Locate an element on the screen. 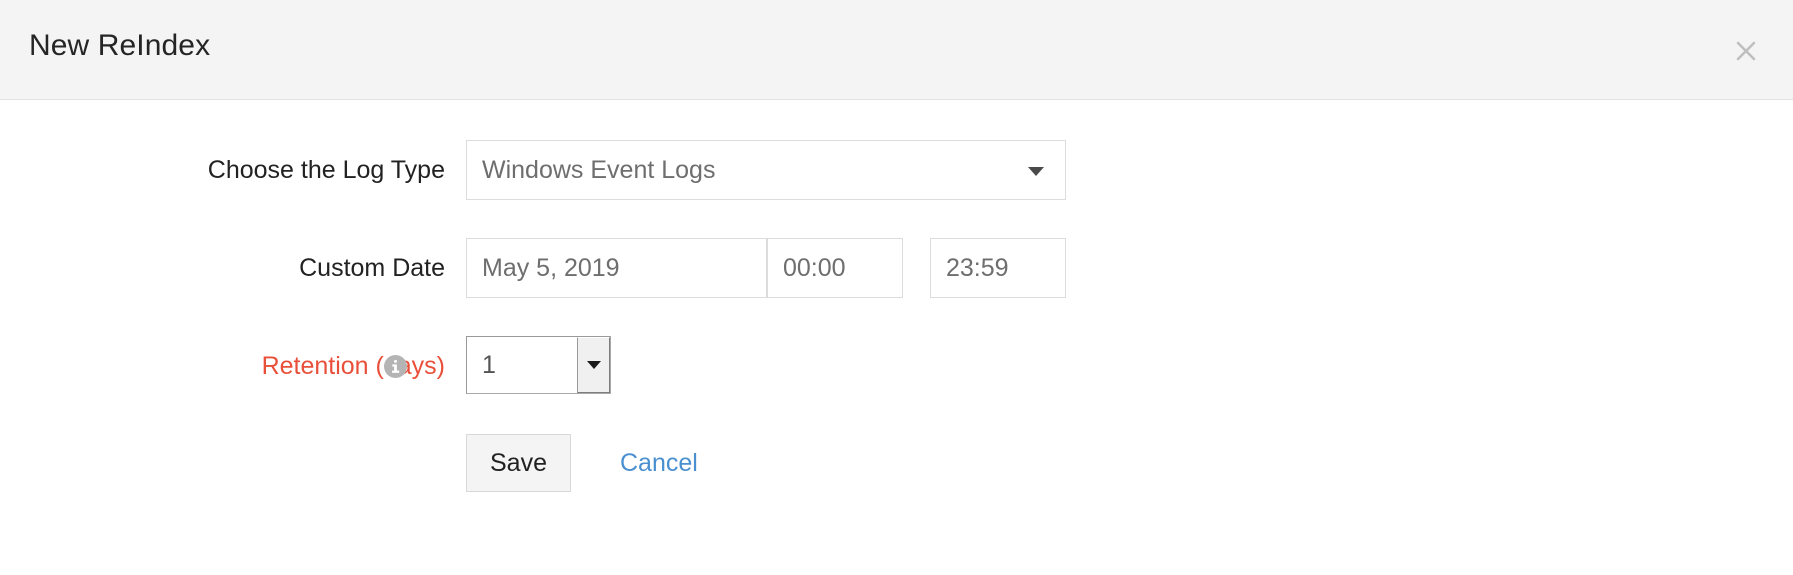 The image size is (1793, 575). form-row-retention: Retention (days) 1 is located at coordinates (896, 366).